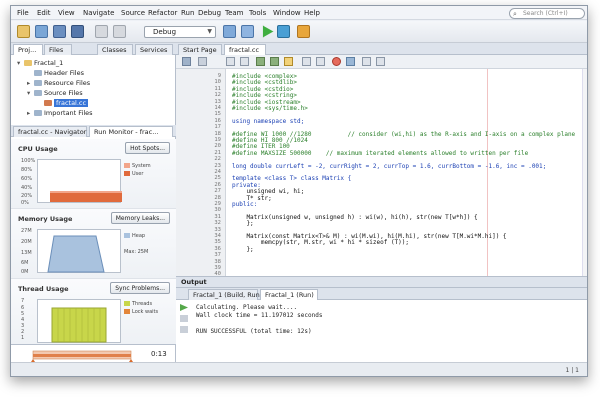  I want to click on search-placeholder: Search (Ctrl+I), so click(545, 13).